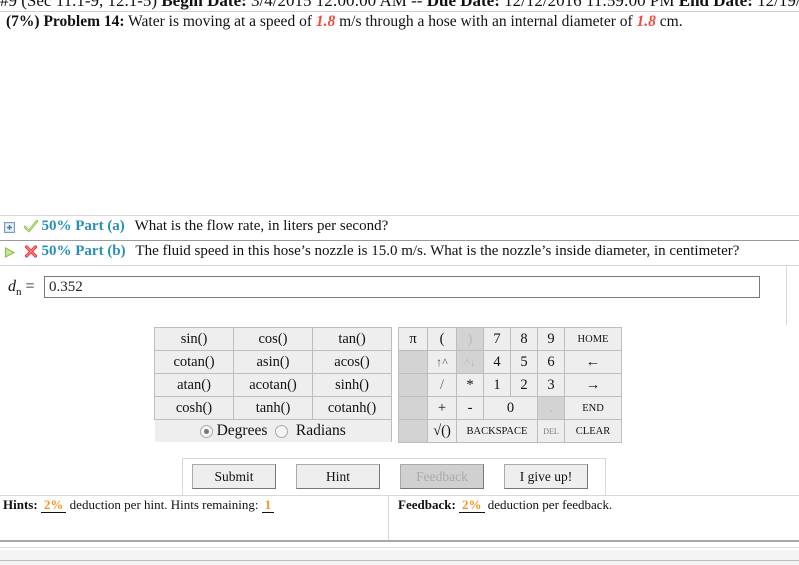  Describe the element at coordinates (671, 21) in the screenshot. I see `problem-text: cm.` at that location.